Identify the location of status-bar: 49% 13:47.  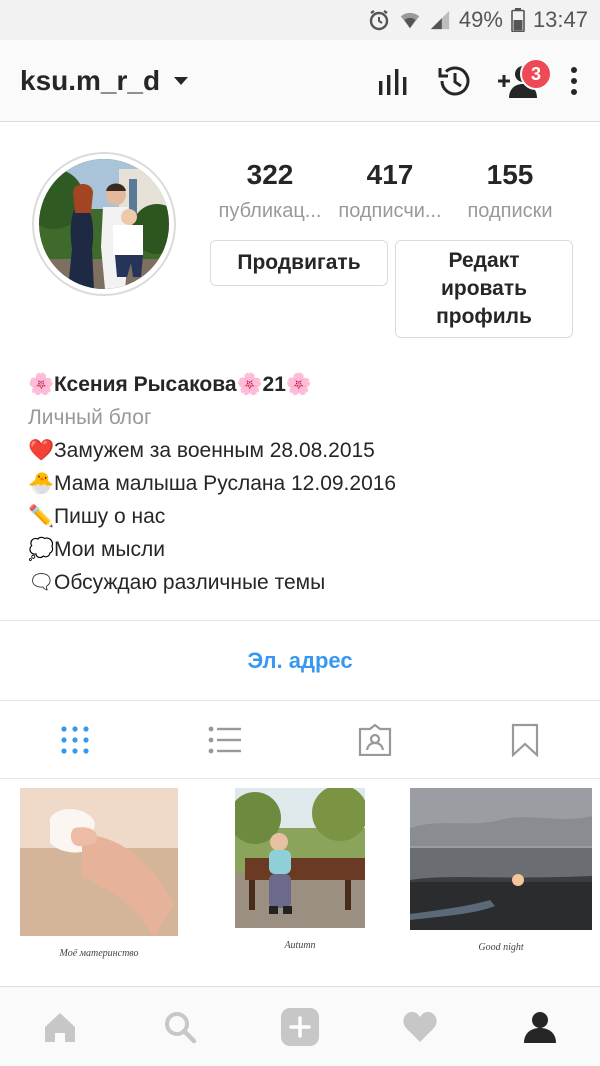
(300, 20).